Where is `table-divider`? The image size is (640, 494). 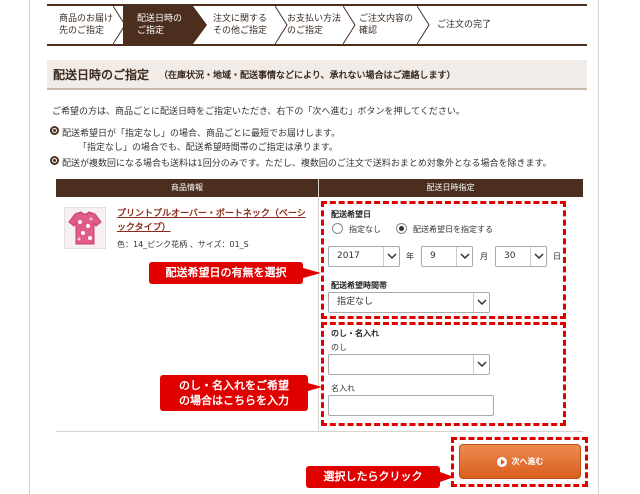
table-divider is located at coordinates (318, 305).